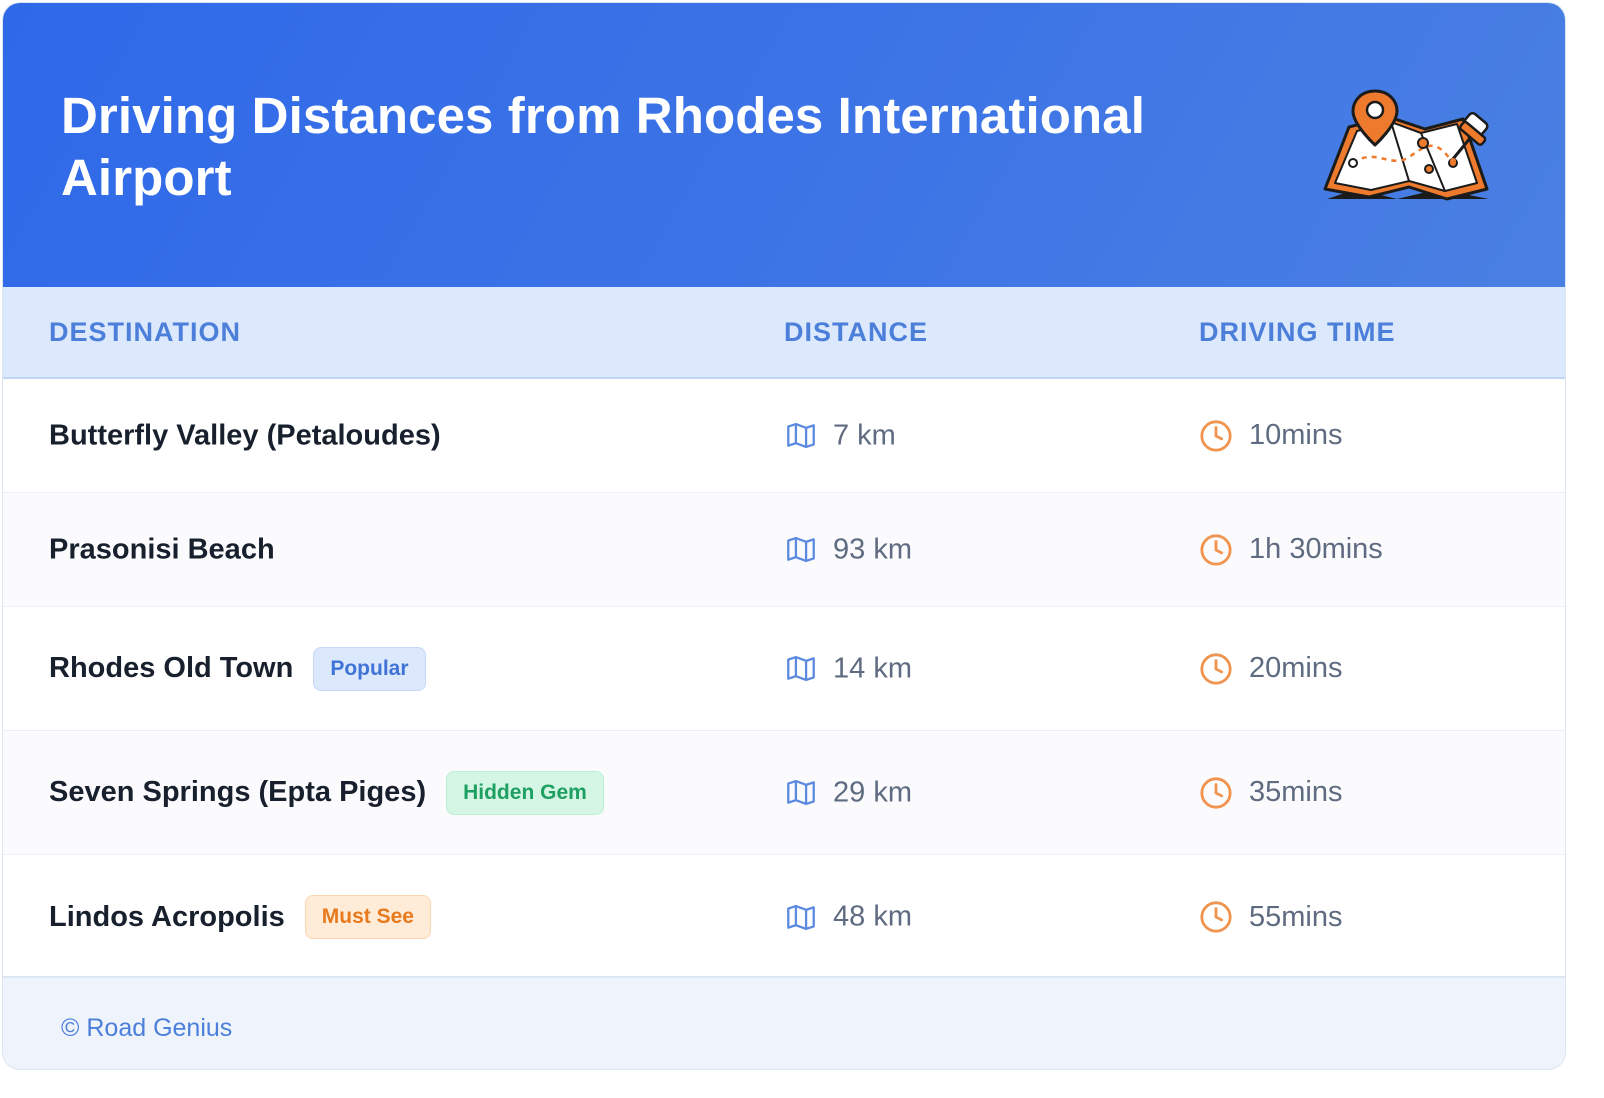 This screenshot has height=1098, width=1604. I want to click on distance-cell: 14 km, so click(848, 668).